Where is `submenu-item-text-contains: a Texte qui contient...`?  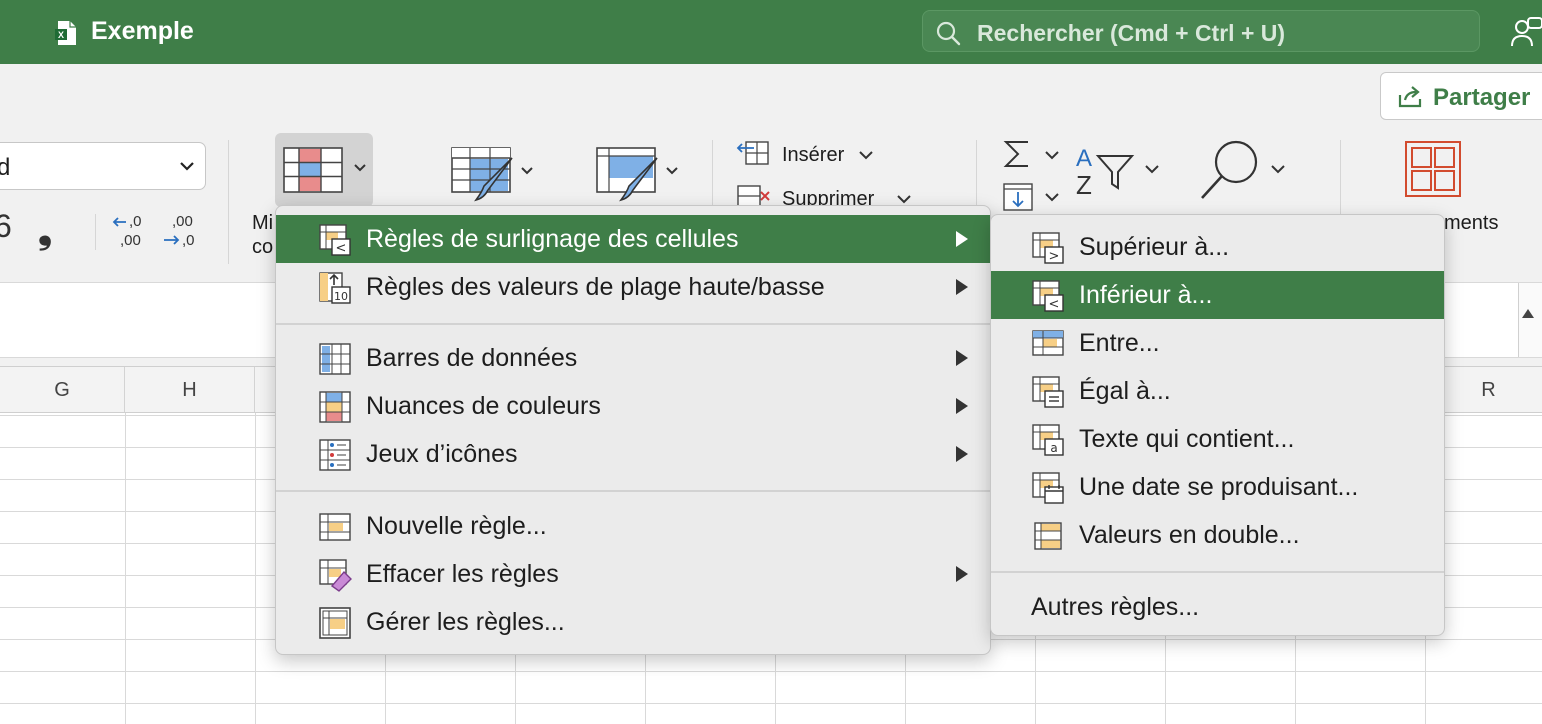
submenu-item-text-contains: a Texte qui contient... is located at coordinates (1217, 439).